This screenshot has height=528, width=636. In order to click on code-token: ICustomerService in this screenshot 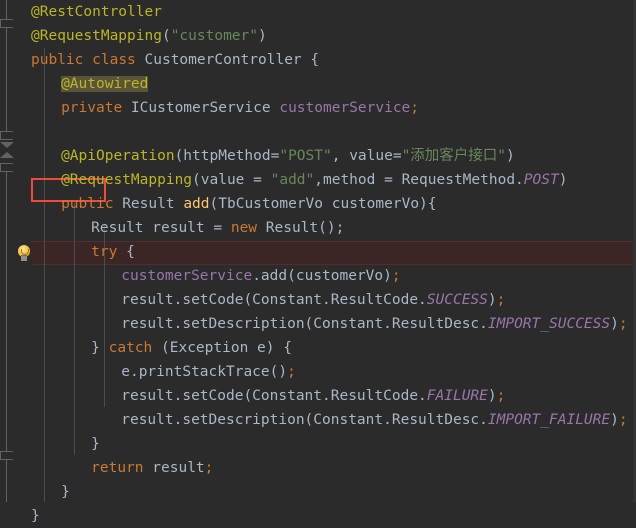, I will do `click(200, 108)`.